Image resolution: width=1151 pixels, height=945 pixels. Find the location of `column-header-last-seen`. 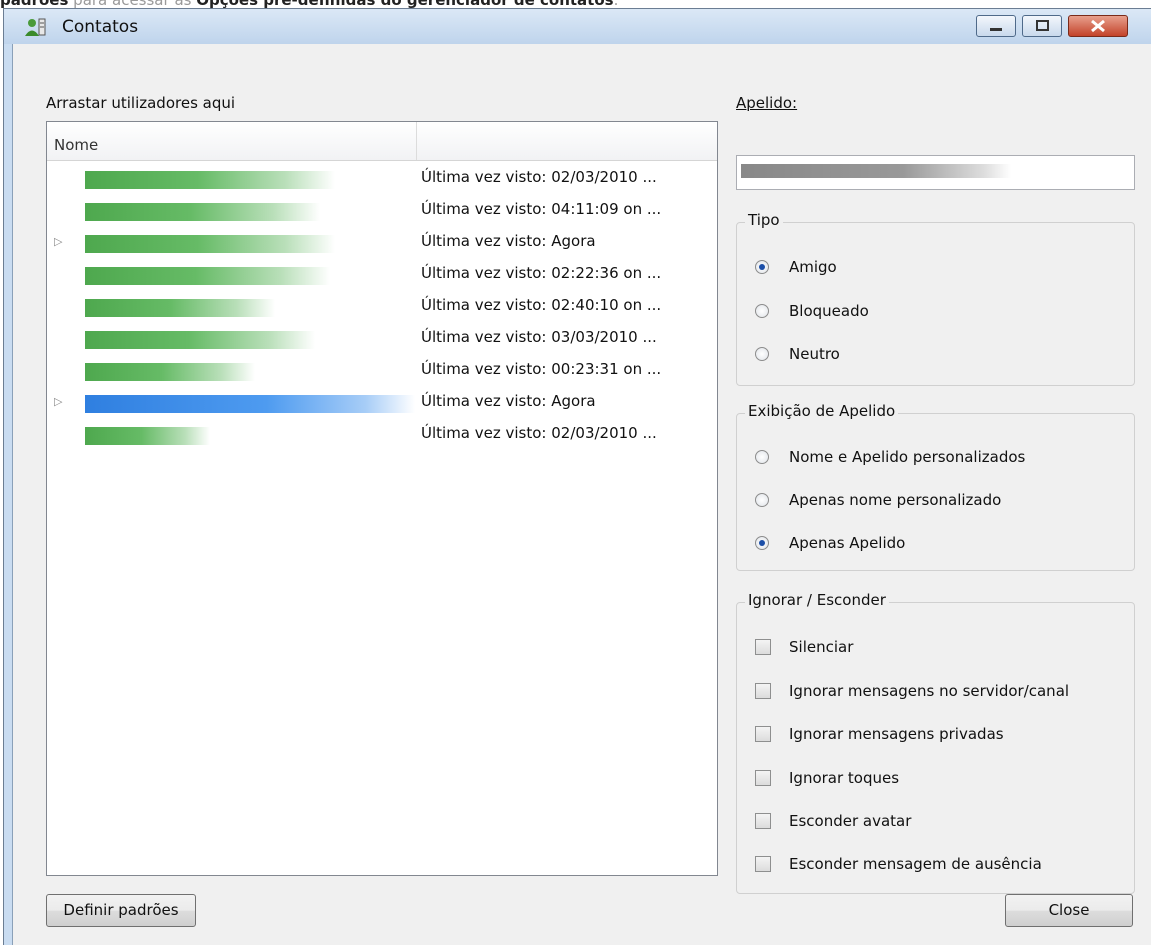

column-header-last-seen is located at coordinates (567, 141).